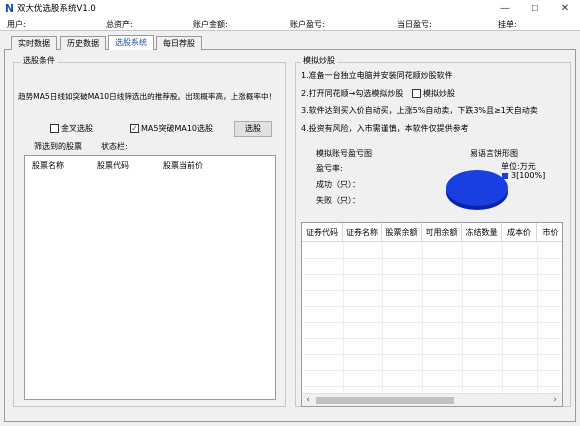 The height and width of the screenshot is (426, 580). I want to click on ma5-breakout-checkbox: ✓, so click(134, 128).